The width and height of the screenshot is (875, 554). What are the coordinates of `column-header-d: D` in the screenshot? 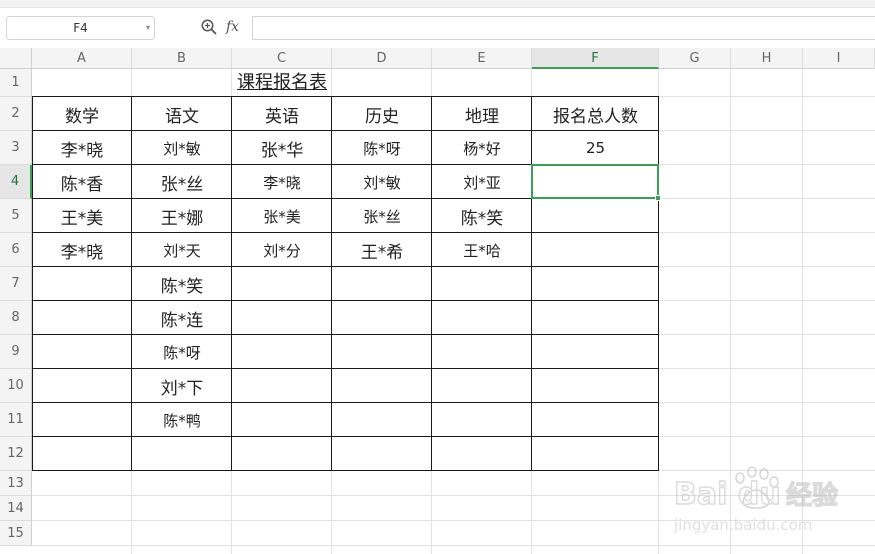 It's located at (382, 58).